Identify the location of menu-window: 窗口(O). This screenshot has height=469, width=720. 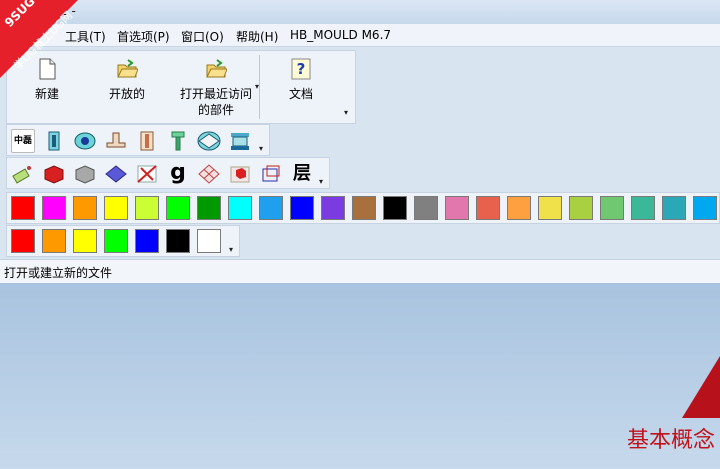
(202, 36).